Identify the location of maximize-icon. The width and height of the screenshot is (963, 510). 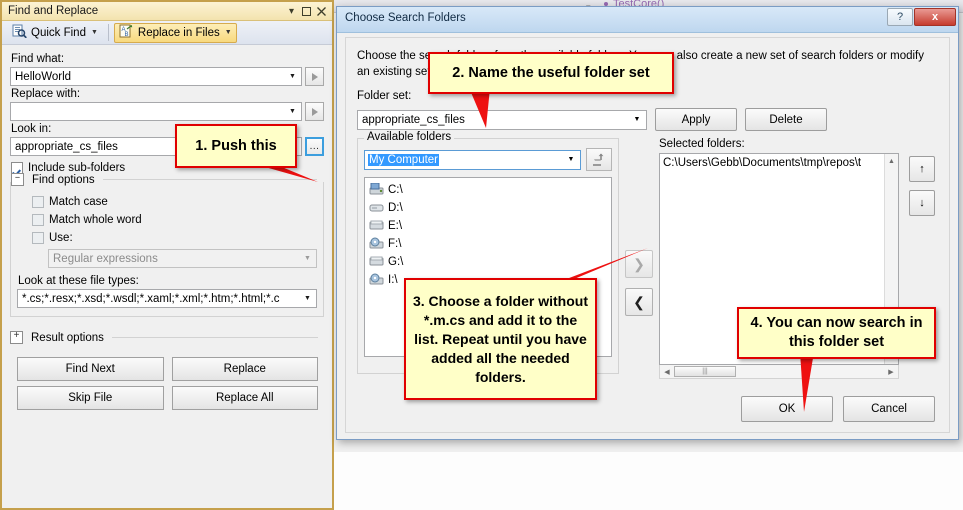
(306, 11).